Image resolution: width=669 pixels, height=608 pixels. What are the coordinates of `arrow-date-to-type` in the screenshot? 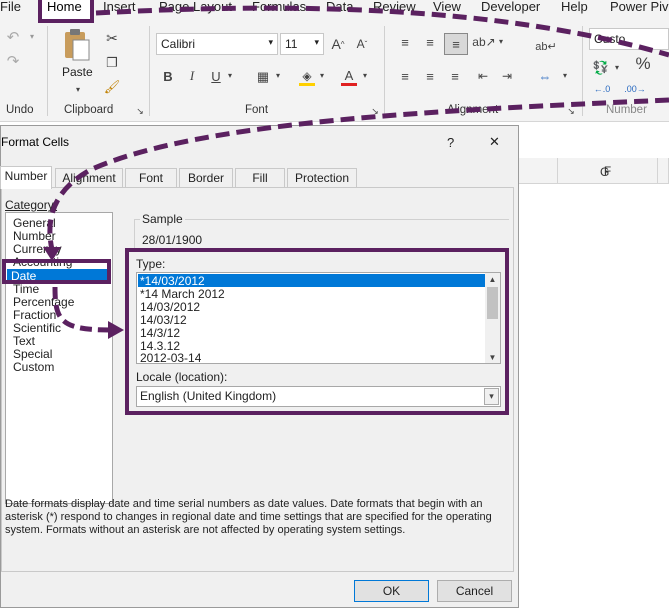 It's located at (81, 309).